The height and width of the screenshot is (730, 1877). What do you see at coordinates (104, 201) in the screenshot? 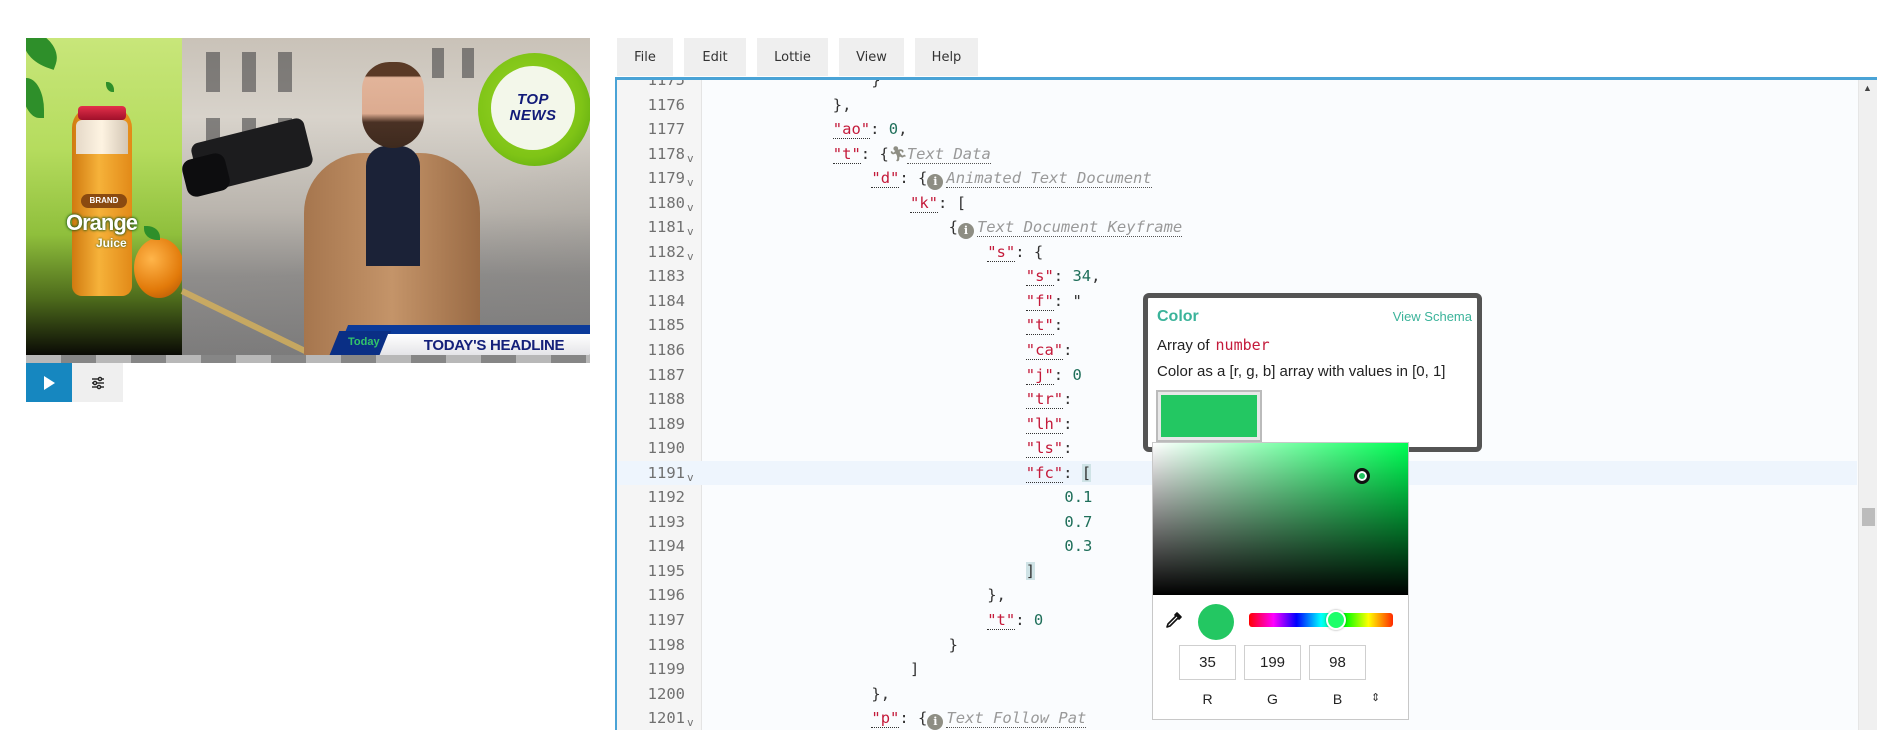
I see `brand-label: BRAND` at bounding box center [104, 201].